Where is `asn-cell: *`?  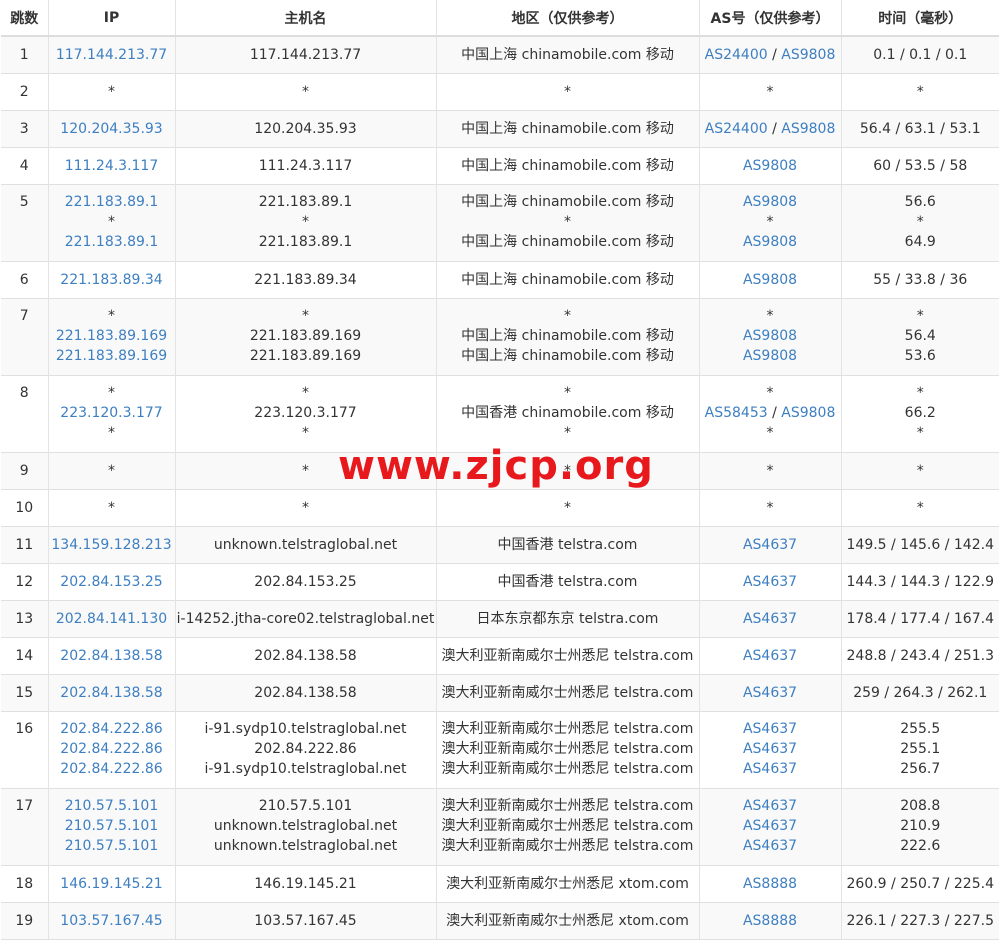
asn-cell: * is located at coordinates (770, 471).